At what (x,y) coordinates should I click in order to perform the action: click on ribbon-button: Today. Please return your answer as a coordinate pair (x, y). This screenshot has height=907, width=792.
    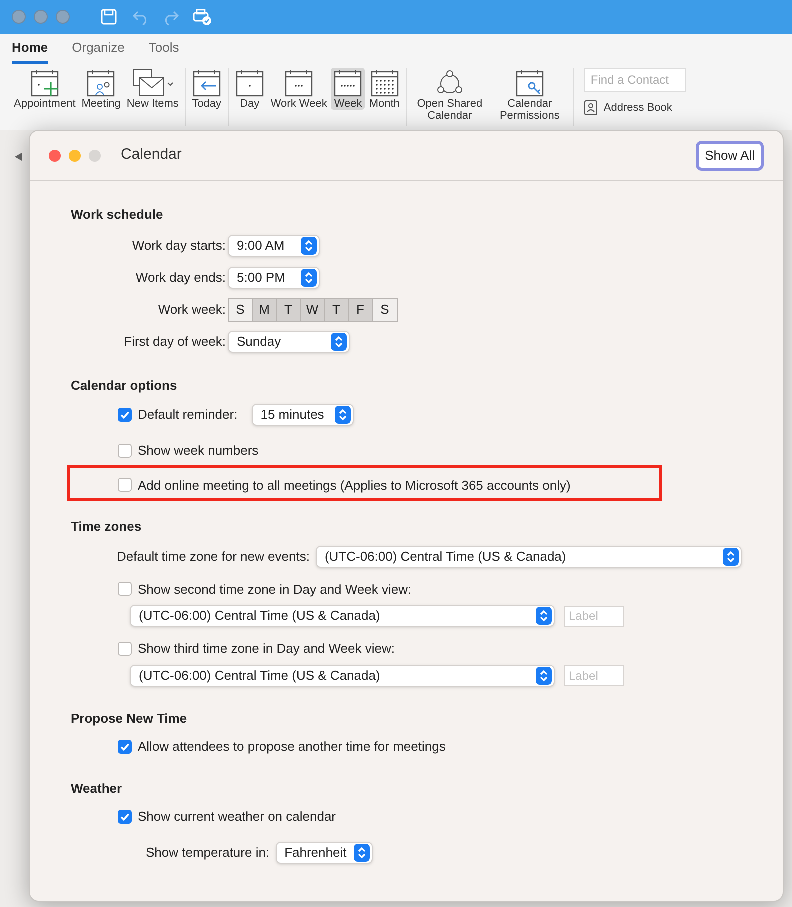
    Looking at the image, I should click on (207, 89).